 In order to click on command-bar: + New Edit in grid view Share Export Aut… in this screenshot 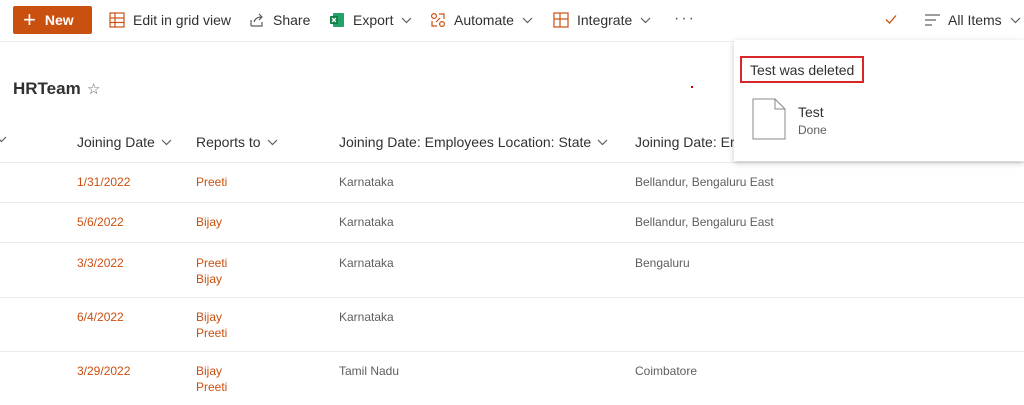, I will do `click(512, 20)`.